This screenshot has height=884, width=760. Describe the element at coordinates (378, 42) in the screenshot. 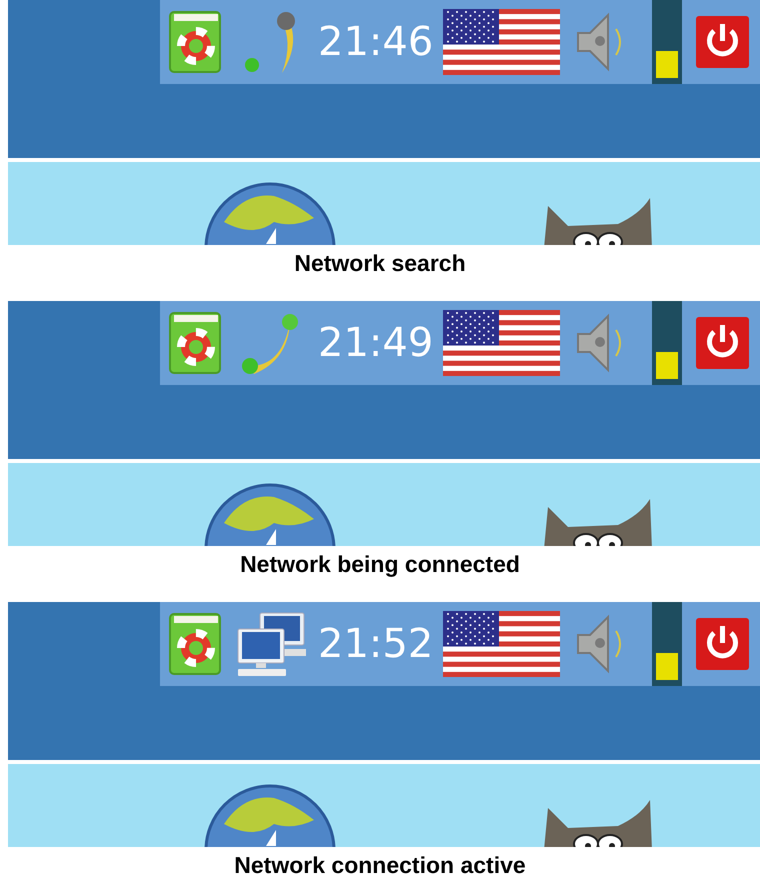

I see `clock-text: 21:46` at that location.